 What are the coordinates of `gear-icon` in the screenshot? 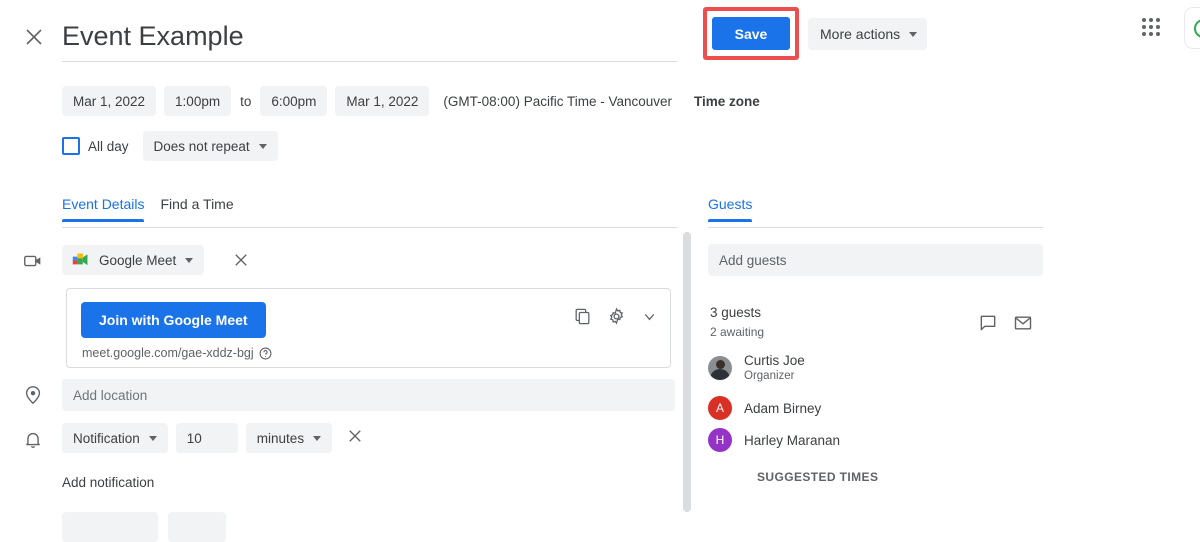 It's located at (616, 316).